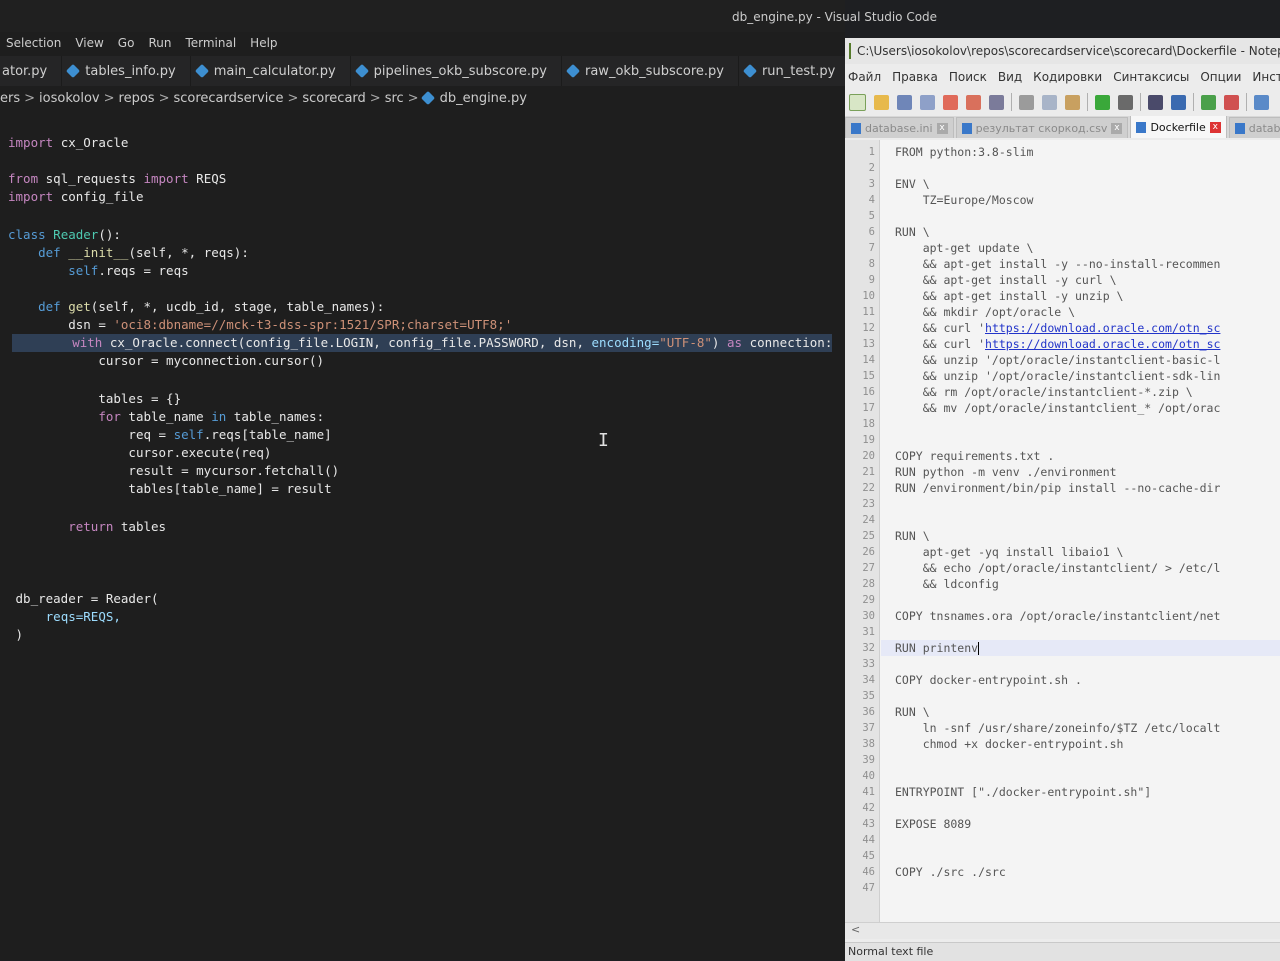  Describe the element at coordinates (988, 680) in the screenshot. I see `dockerfile-line: COPY docker-entrypoint.sh .` at that location.